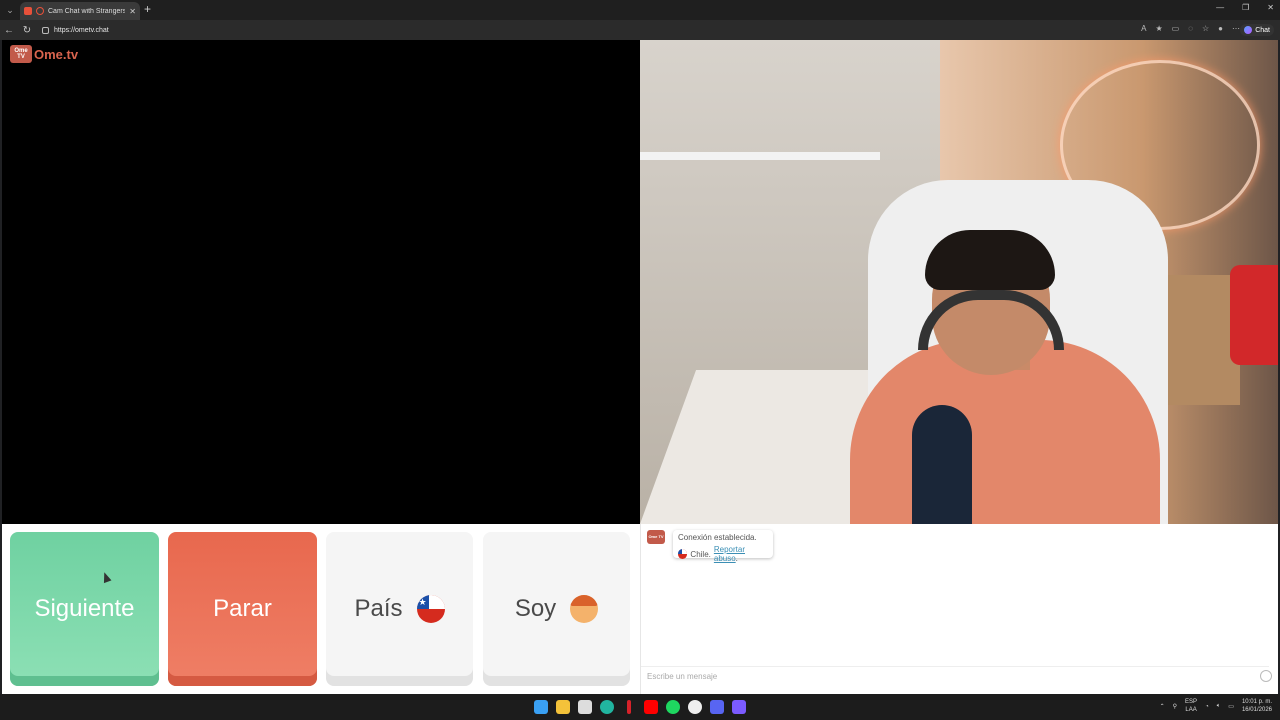  What do you see at coordinates (45, 30) in the screenshot?
I see `site-info-icon` at bounding box center [45, 30].